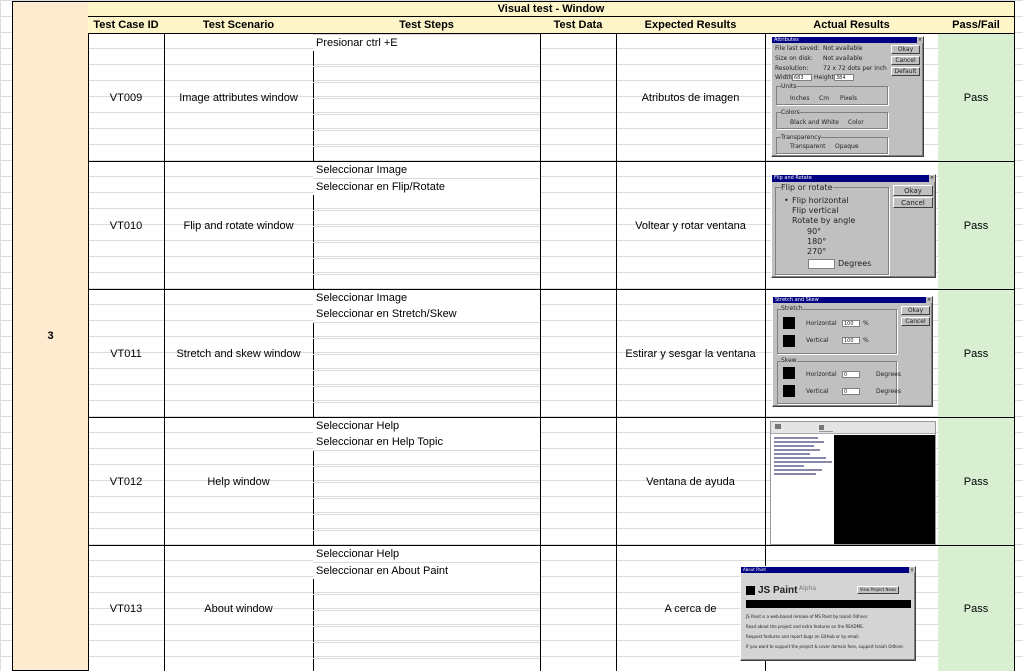 Image resolution: width=1023 pixels, height=671 pixels. Describe the element at coordinates (814, 122) in the screenshot. I see `radio-label: Black and White` at that location.